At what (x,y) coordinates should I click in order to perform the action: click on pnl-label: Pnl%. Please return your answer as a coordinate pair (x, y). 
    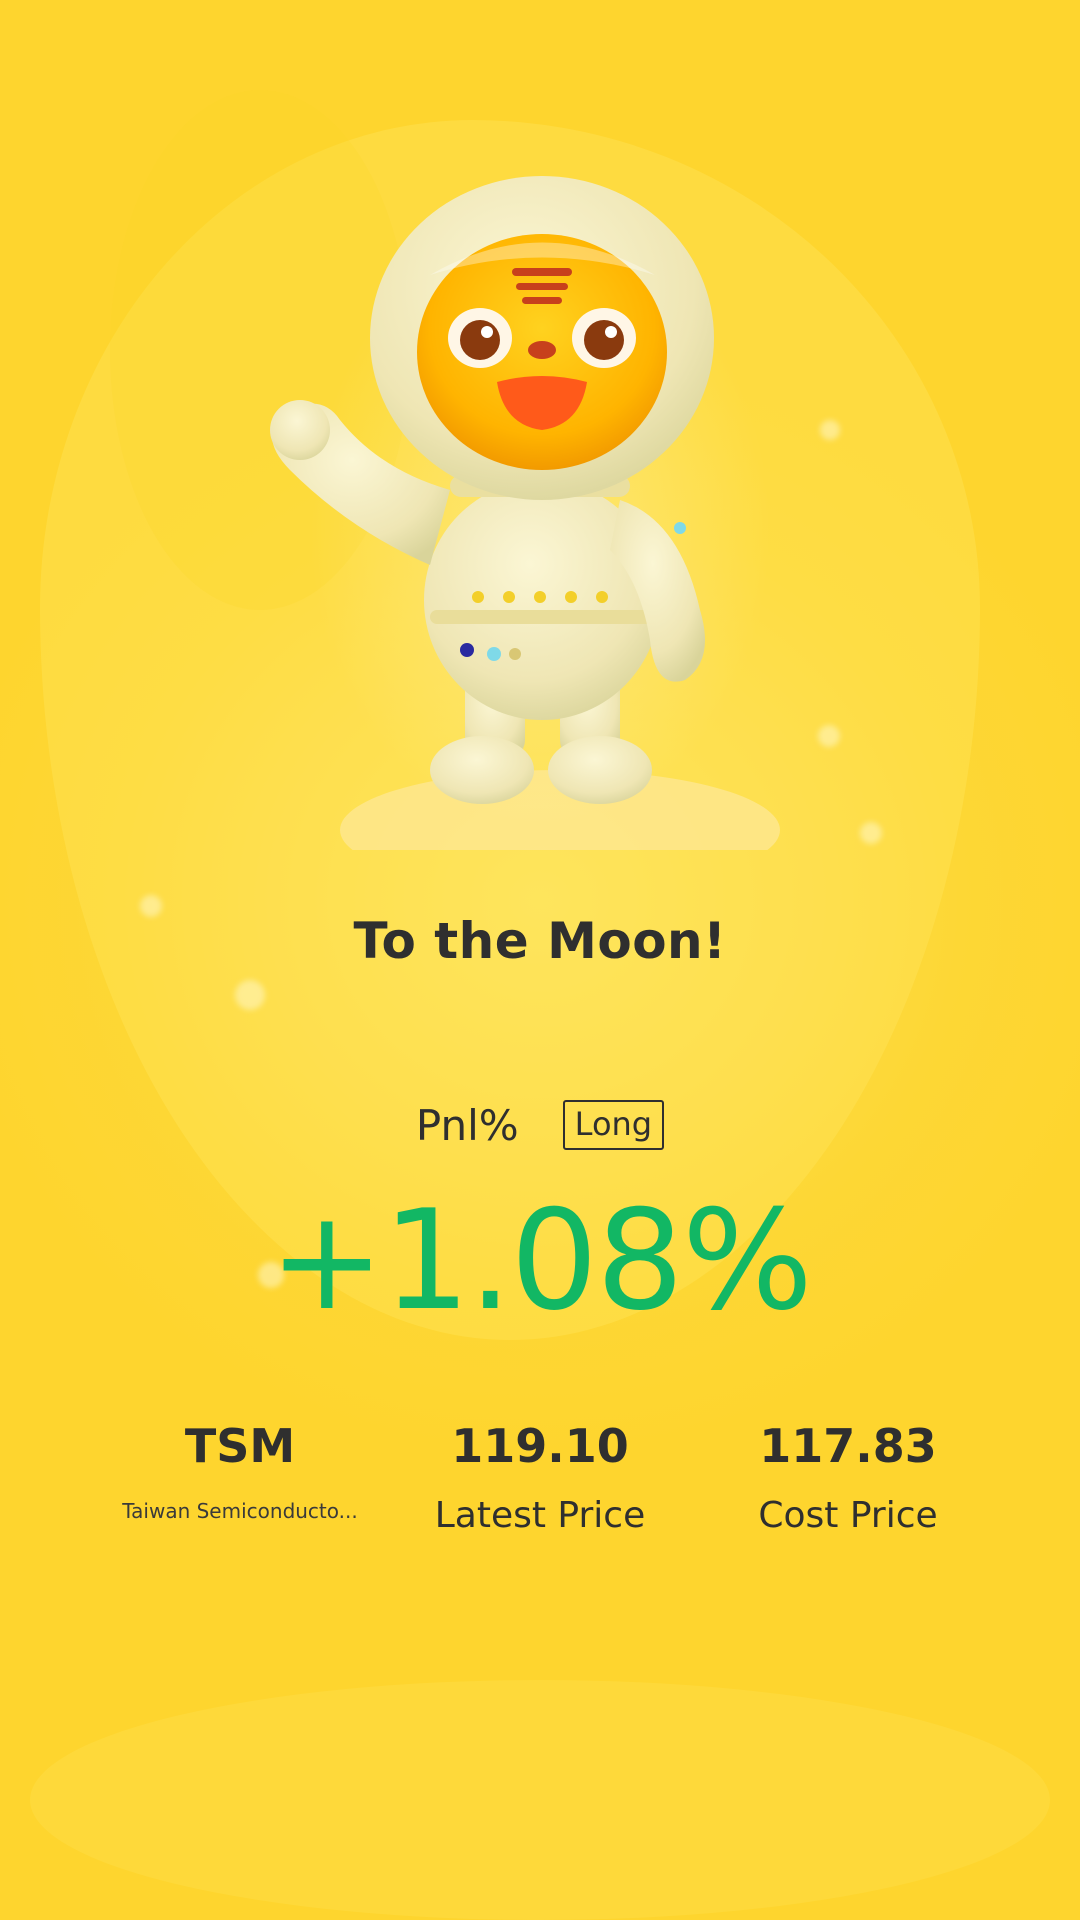
    Looking at the image, I should click on (467, 1125).